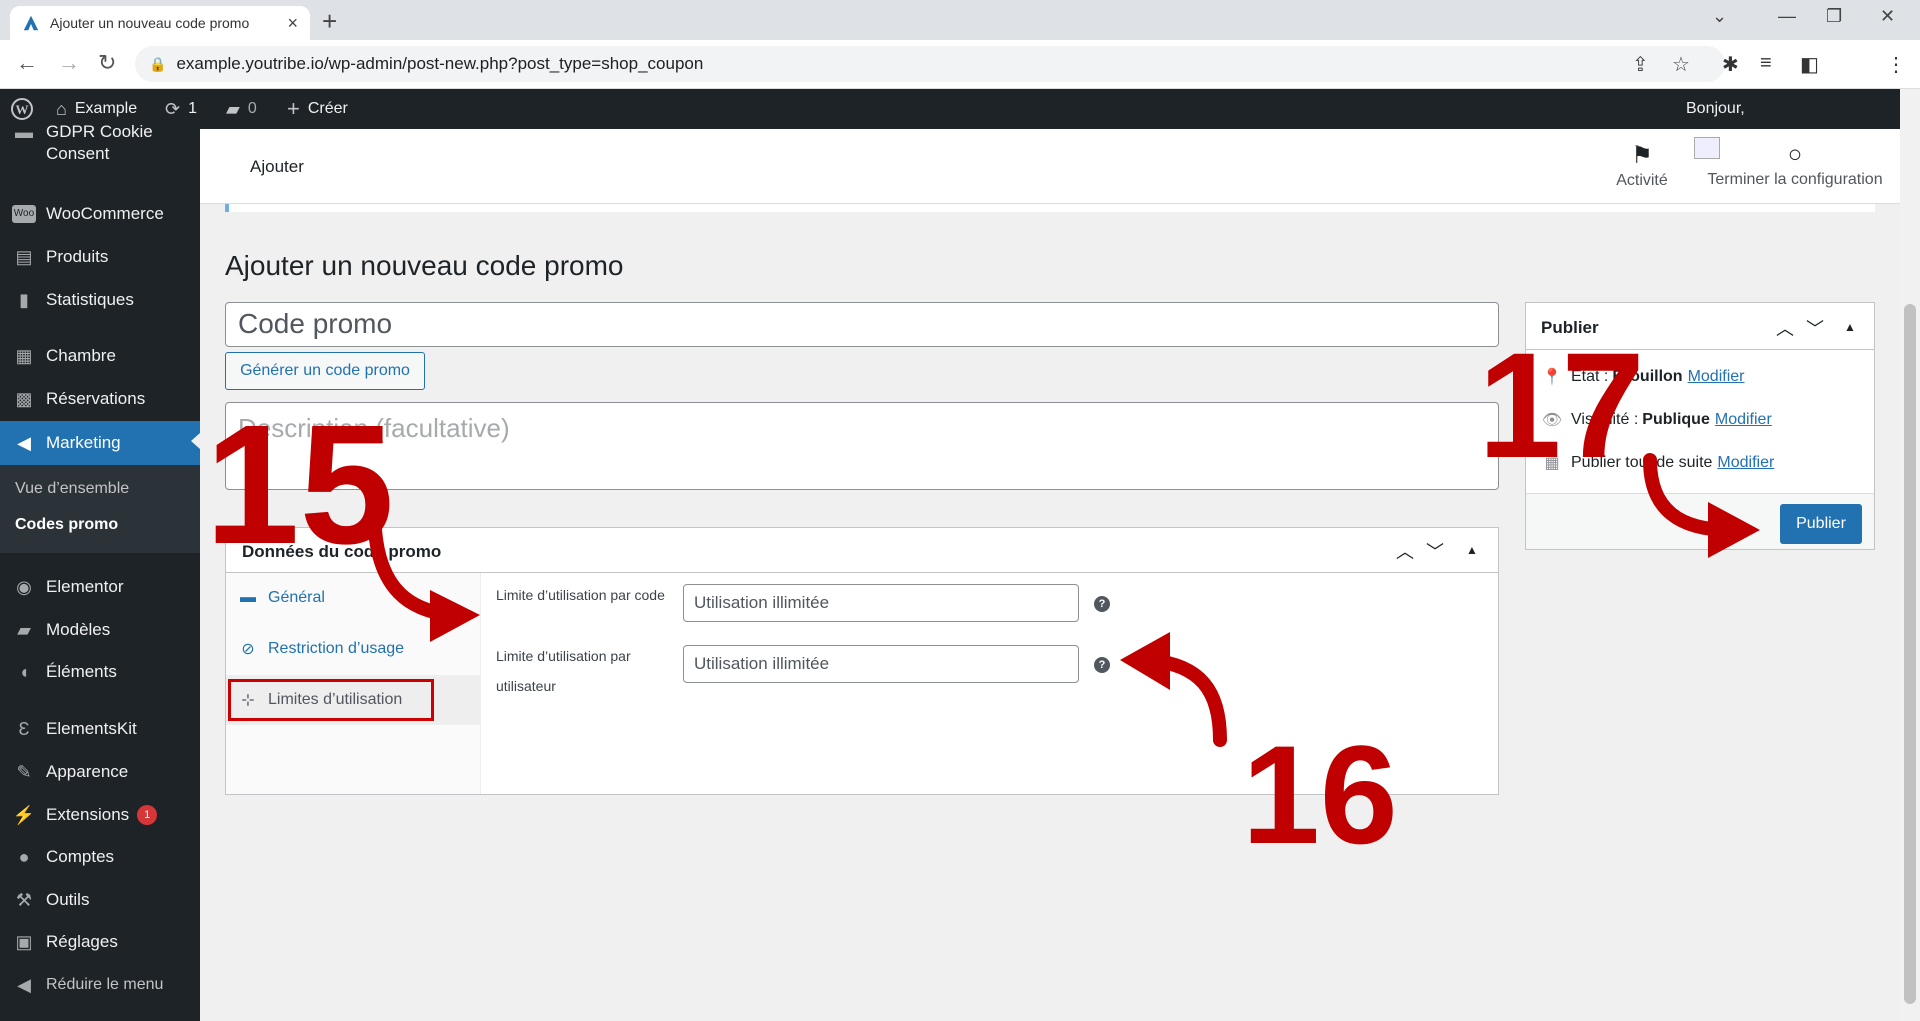 The image size is (1920, 1021). I want to click on new-content-link: + Créer, so click(317, 109).